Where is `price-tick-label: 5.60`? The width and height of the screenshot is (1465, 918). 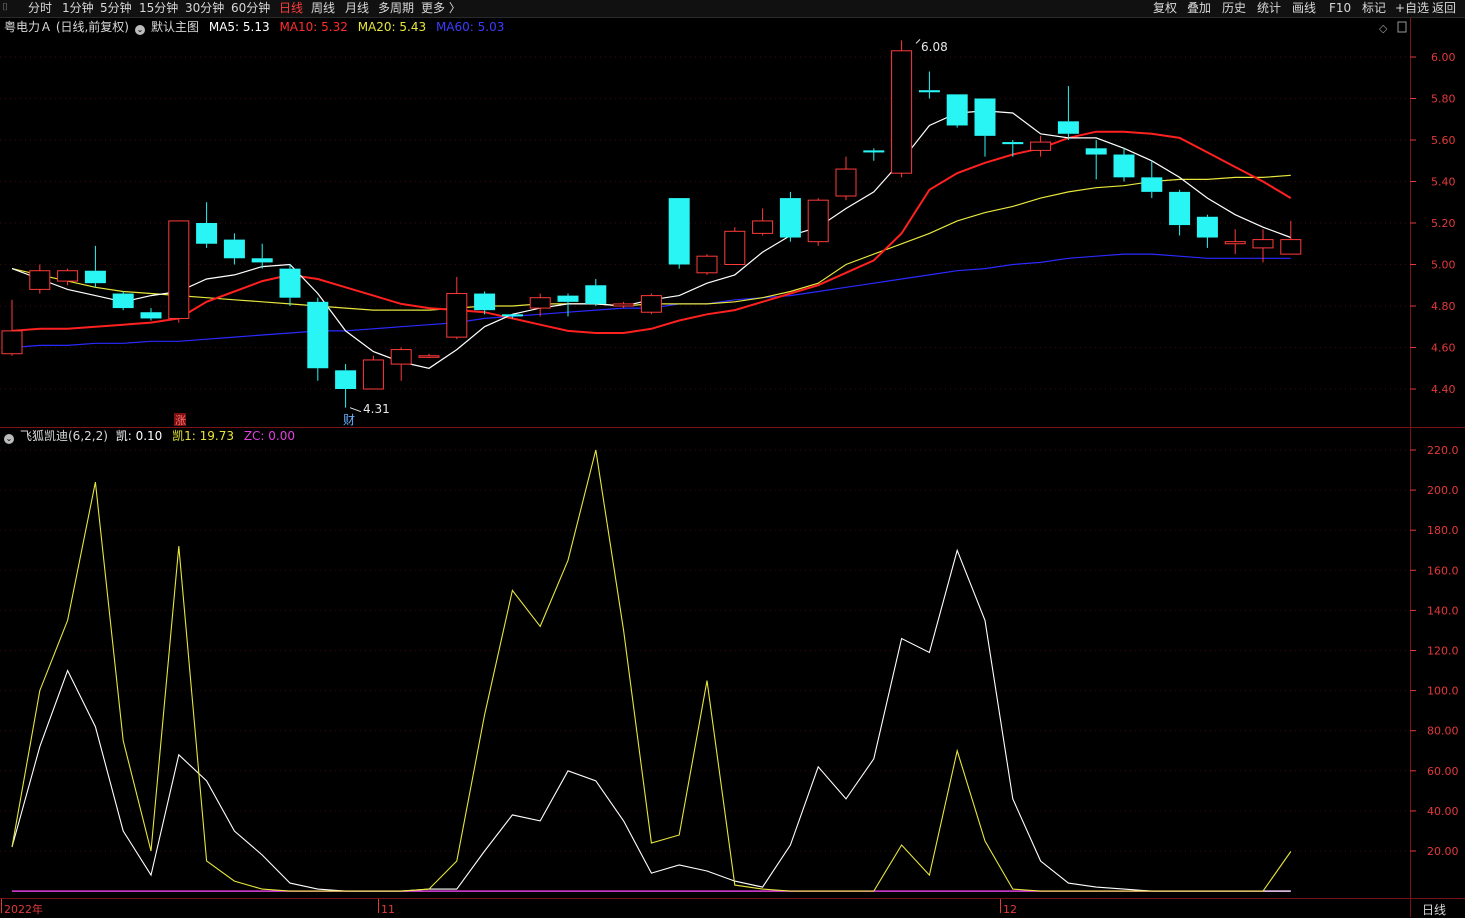
price-tick-label: 5.60 is located at coordinates (1443, 140).